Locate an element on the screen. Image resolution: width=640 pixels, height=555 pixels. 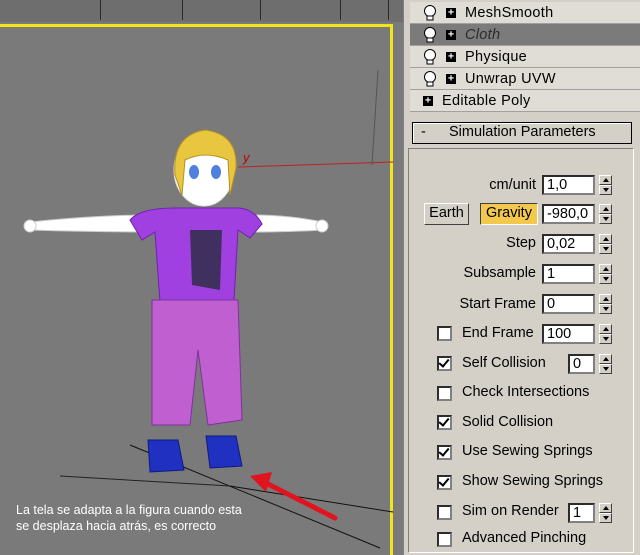
stack-item-label: Unwrap UVW is located at coordinates (510, 78).